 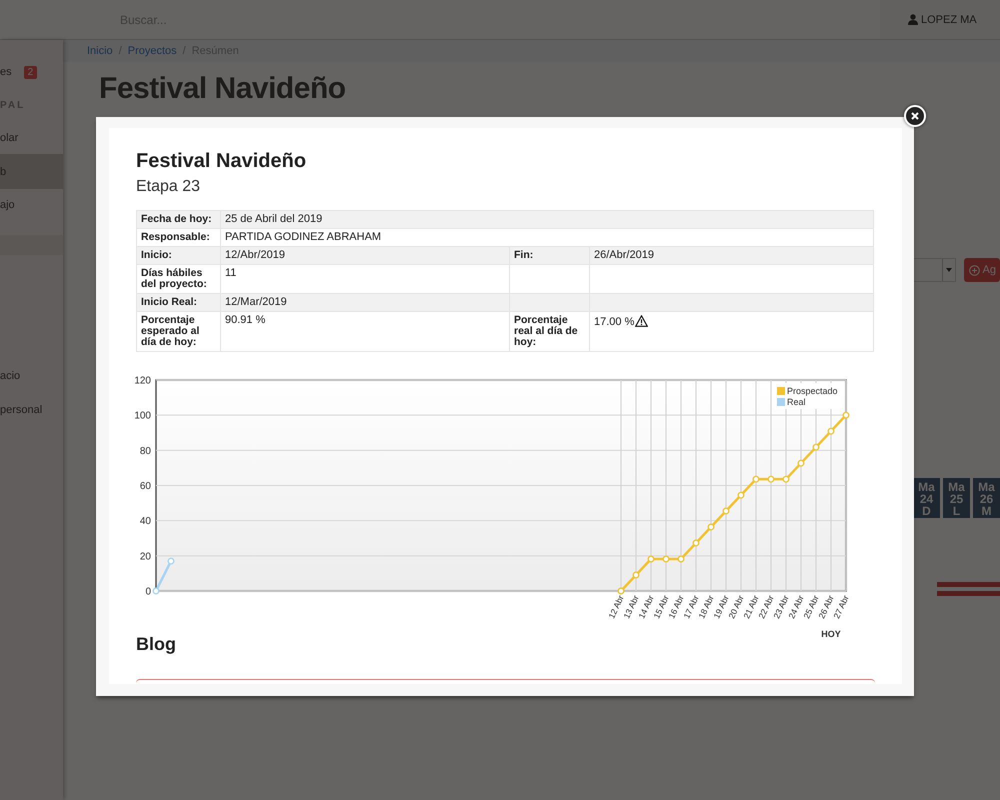 I want to click on table-cell: 26/Abr/2019, so click(x=732, y=255).